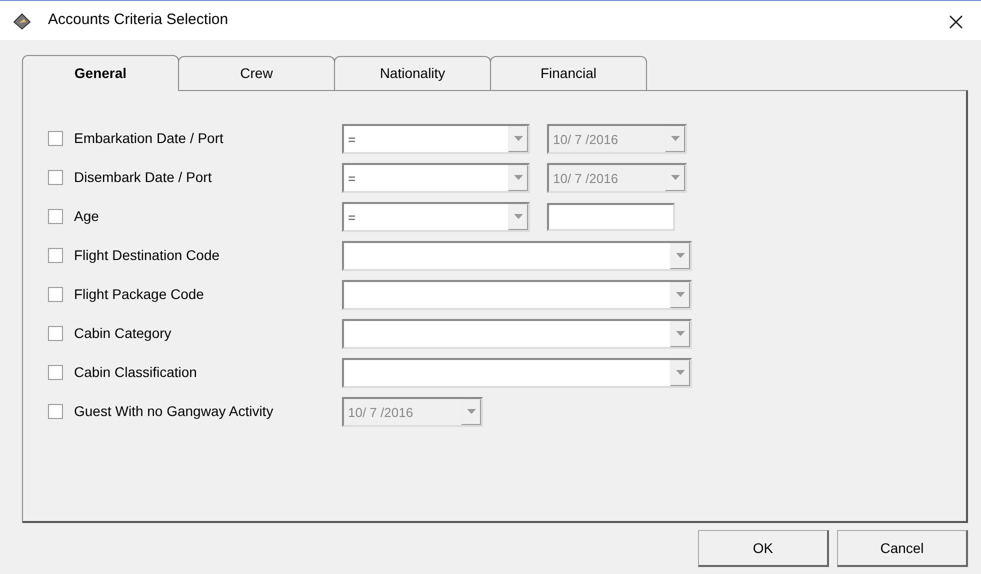 This screenshot has height=574, width=981. What do you see at coordinates (174, 411) in the screenshot?
I see `criterion-label: Guest With no Gangway Activity` at bounding box center [174, 411].